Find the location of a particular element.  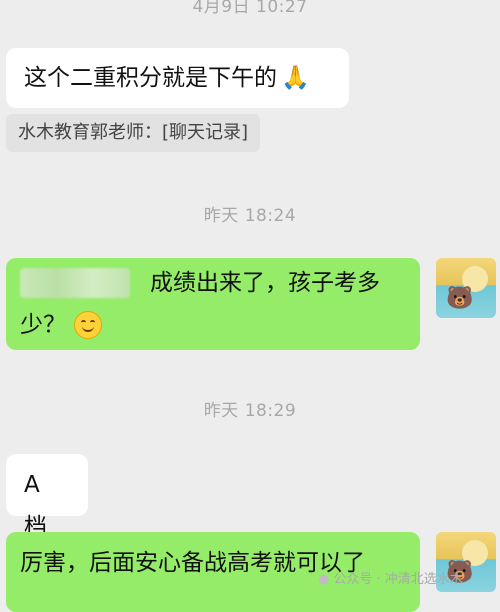

incoming-message-bubble: A 档 is located at coordinates (47, 497).